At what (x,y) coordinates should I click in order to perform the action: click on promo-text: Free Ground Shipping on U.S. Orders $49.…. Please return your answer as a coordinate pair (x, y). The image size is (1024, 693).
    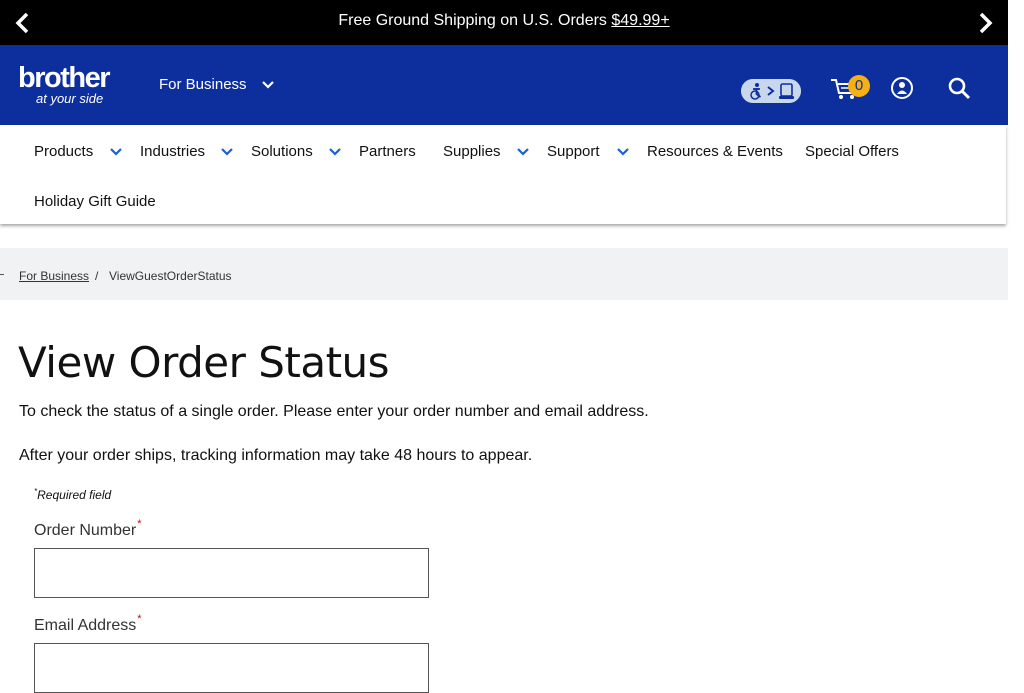
    Looking at the image, I should click on (504, 20).